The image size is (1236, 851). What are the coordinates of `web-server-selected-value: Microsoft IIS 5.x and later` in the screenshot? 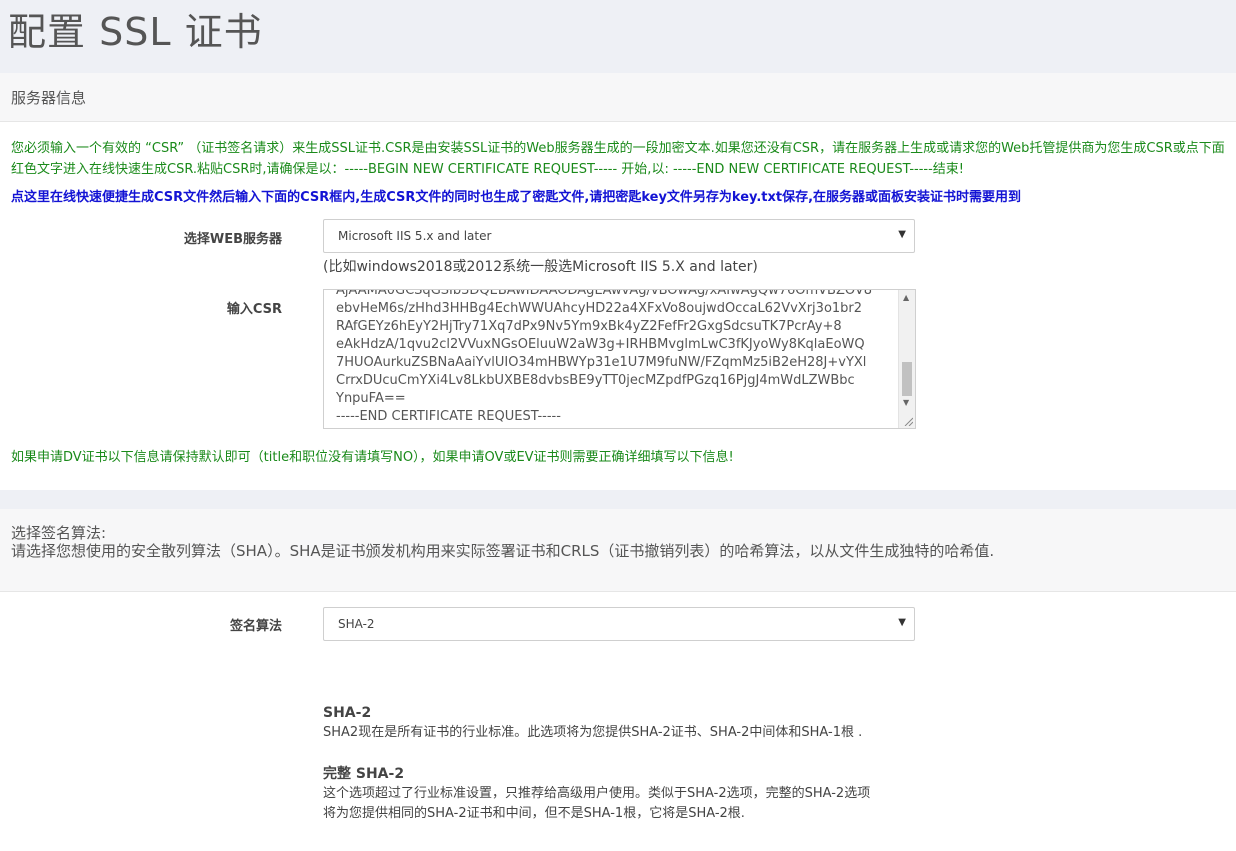 It's located at (415, 236).